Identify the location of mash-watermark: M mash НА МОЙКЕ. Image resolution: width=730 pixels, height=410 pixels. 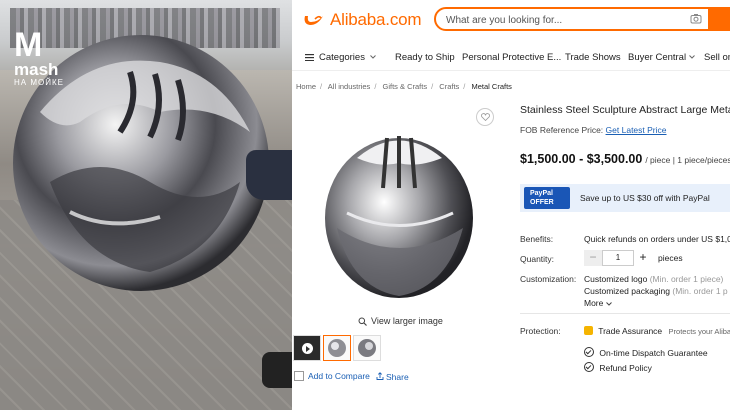
(39, 57).